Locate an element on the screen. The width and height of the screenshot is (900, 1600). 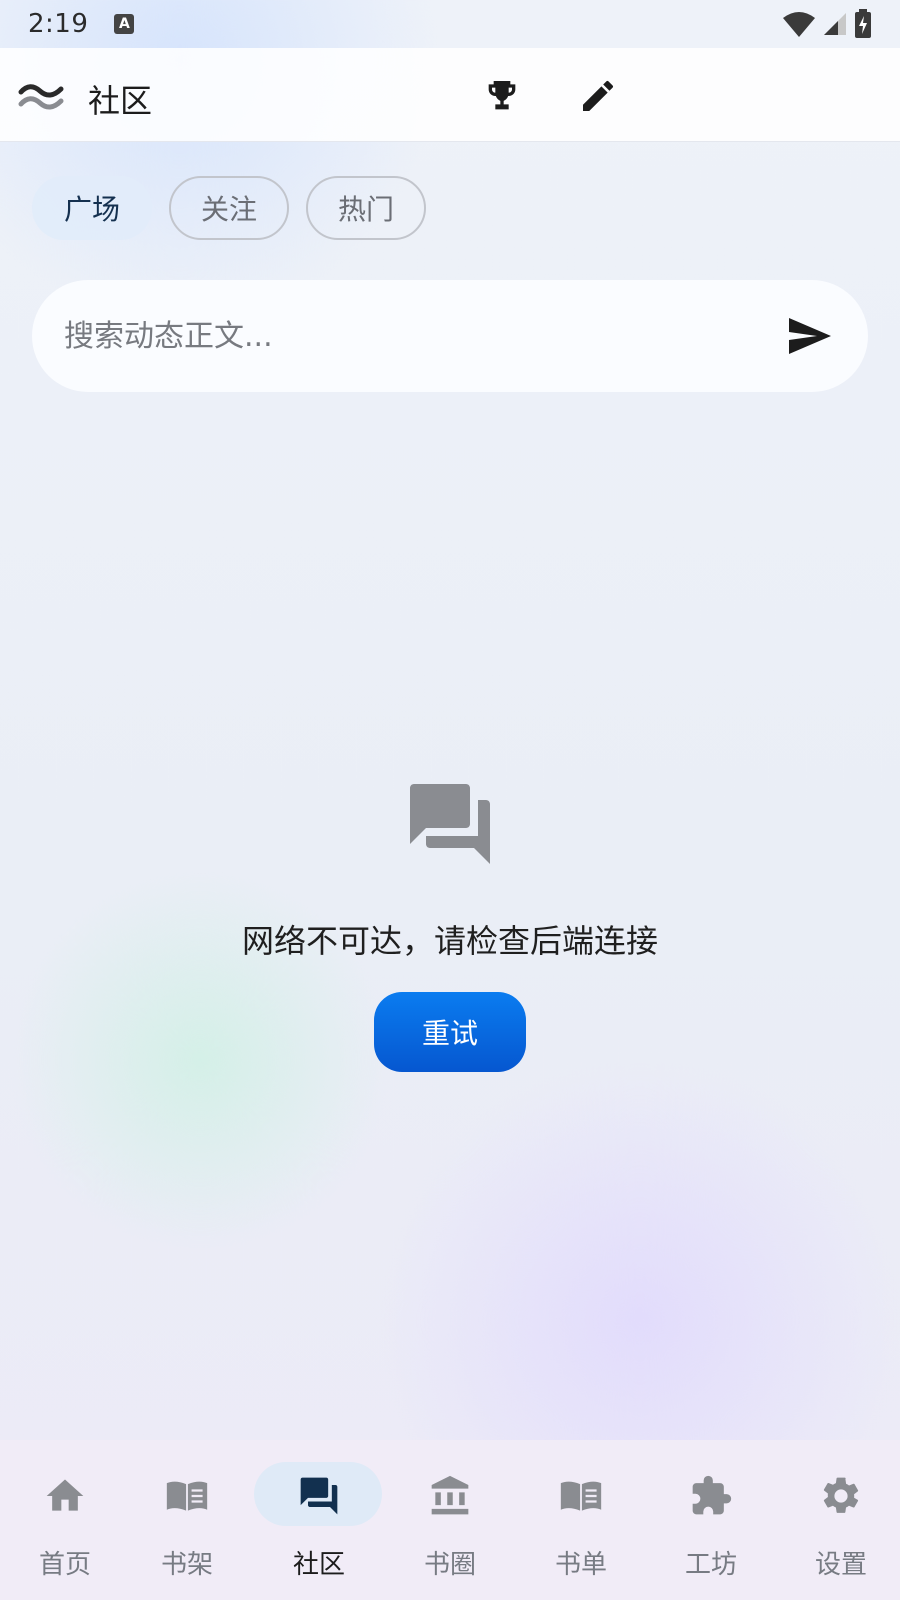
search-bar is located at coordinates (450, 336).